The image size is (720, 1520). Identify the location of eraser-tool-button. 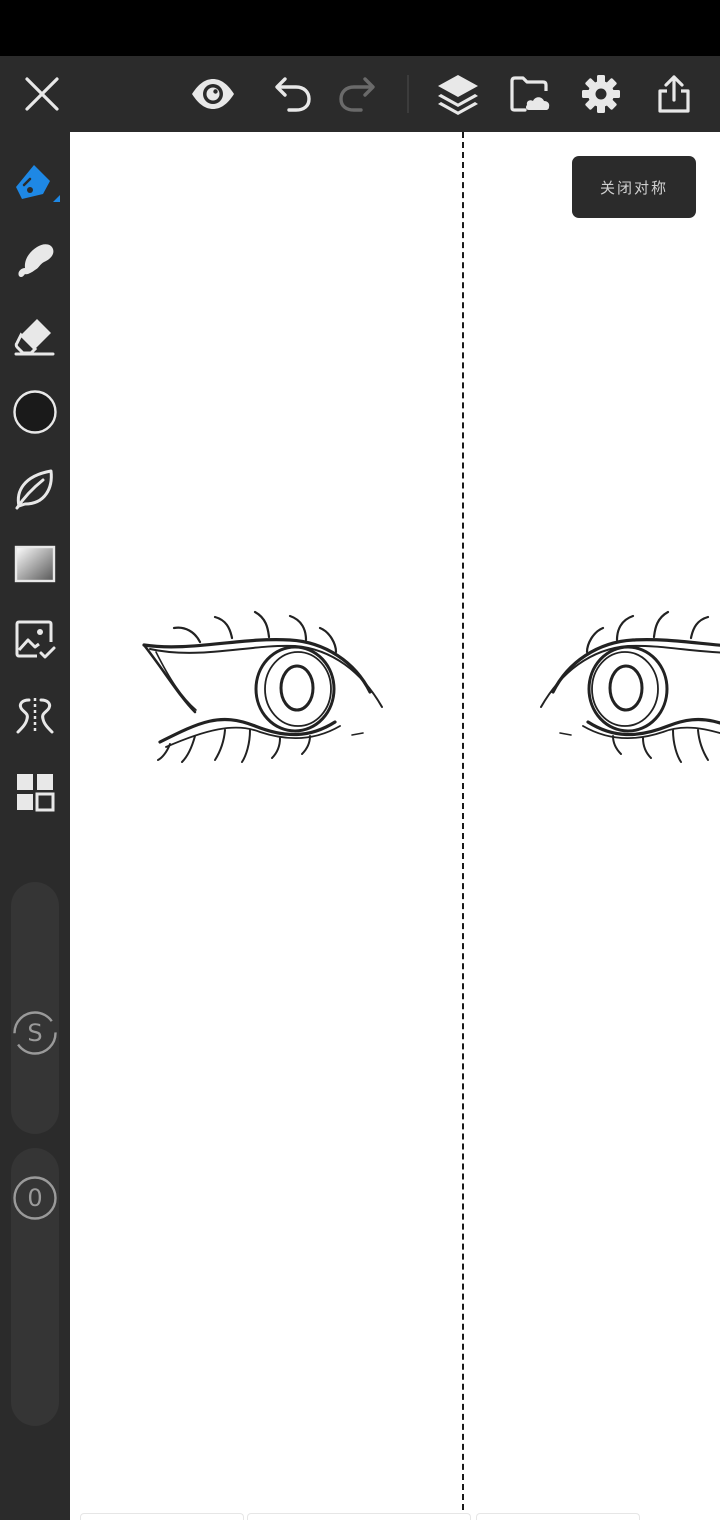
(35, 336).